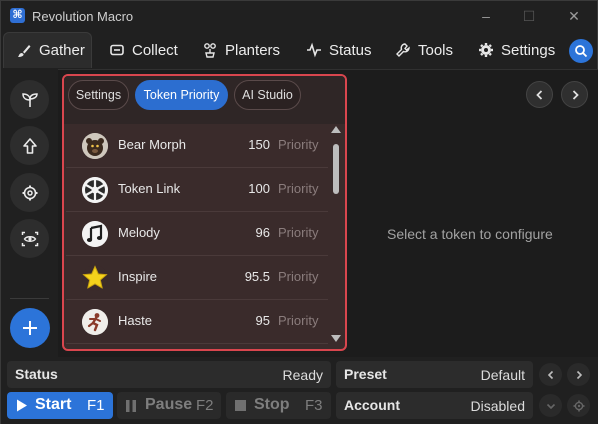 This screenshot has width=598, height=424. I want to click on planter-icon, so click(210, 50).